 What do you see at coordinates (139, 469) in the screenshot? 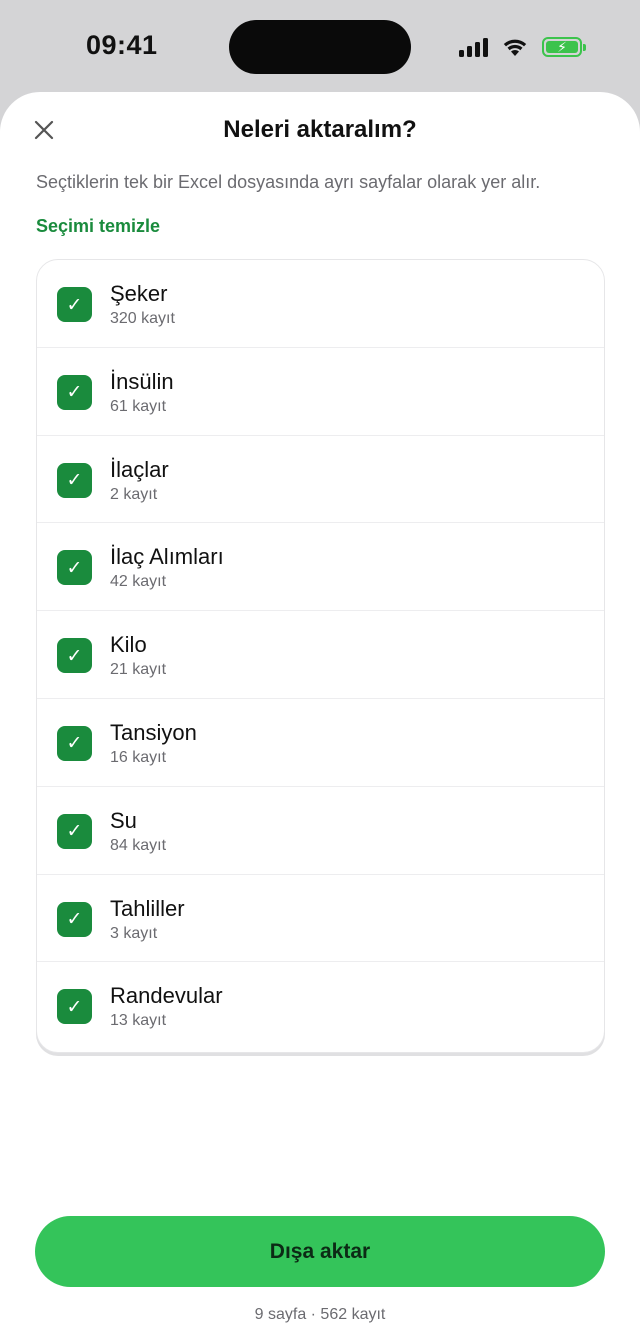
I see `item-name: İlaçlar` at bounding box center [139, 469].